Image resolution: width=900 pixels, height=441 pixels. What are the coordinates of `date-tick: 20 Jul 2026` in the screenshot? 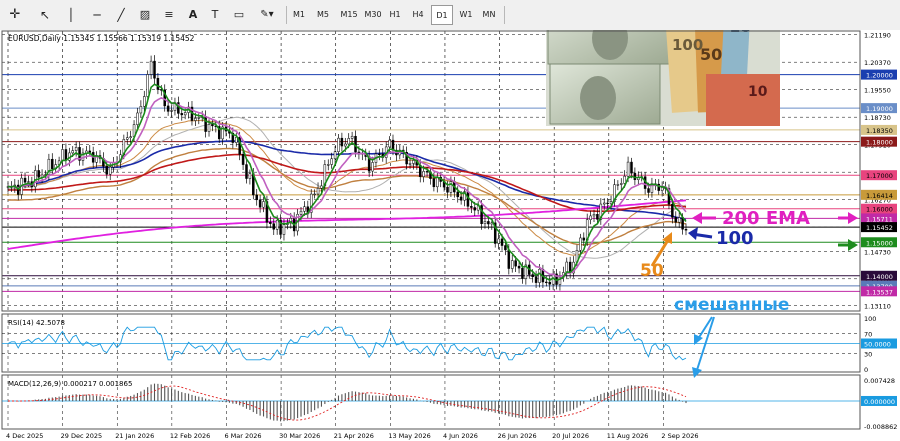 It's located at (570, 436).